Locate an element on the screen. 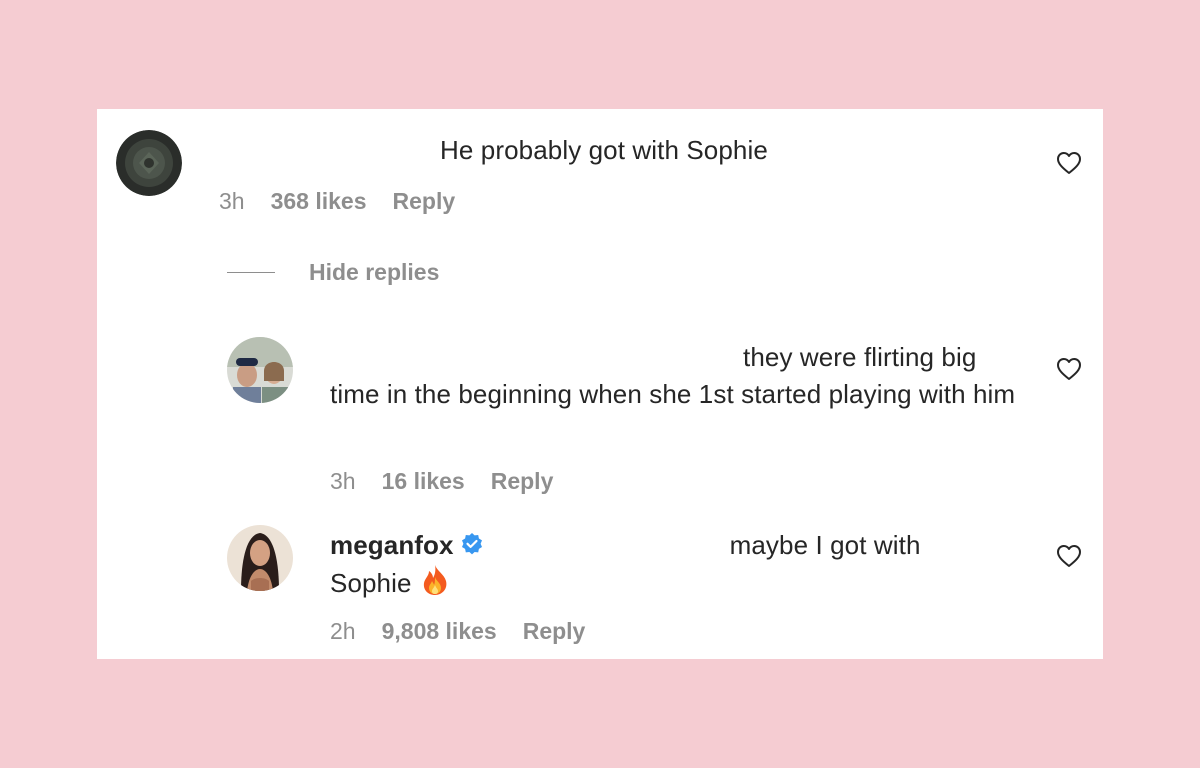  reply-text-line-2: Sophie is located at coordinates (371, 583).